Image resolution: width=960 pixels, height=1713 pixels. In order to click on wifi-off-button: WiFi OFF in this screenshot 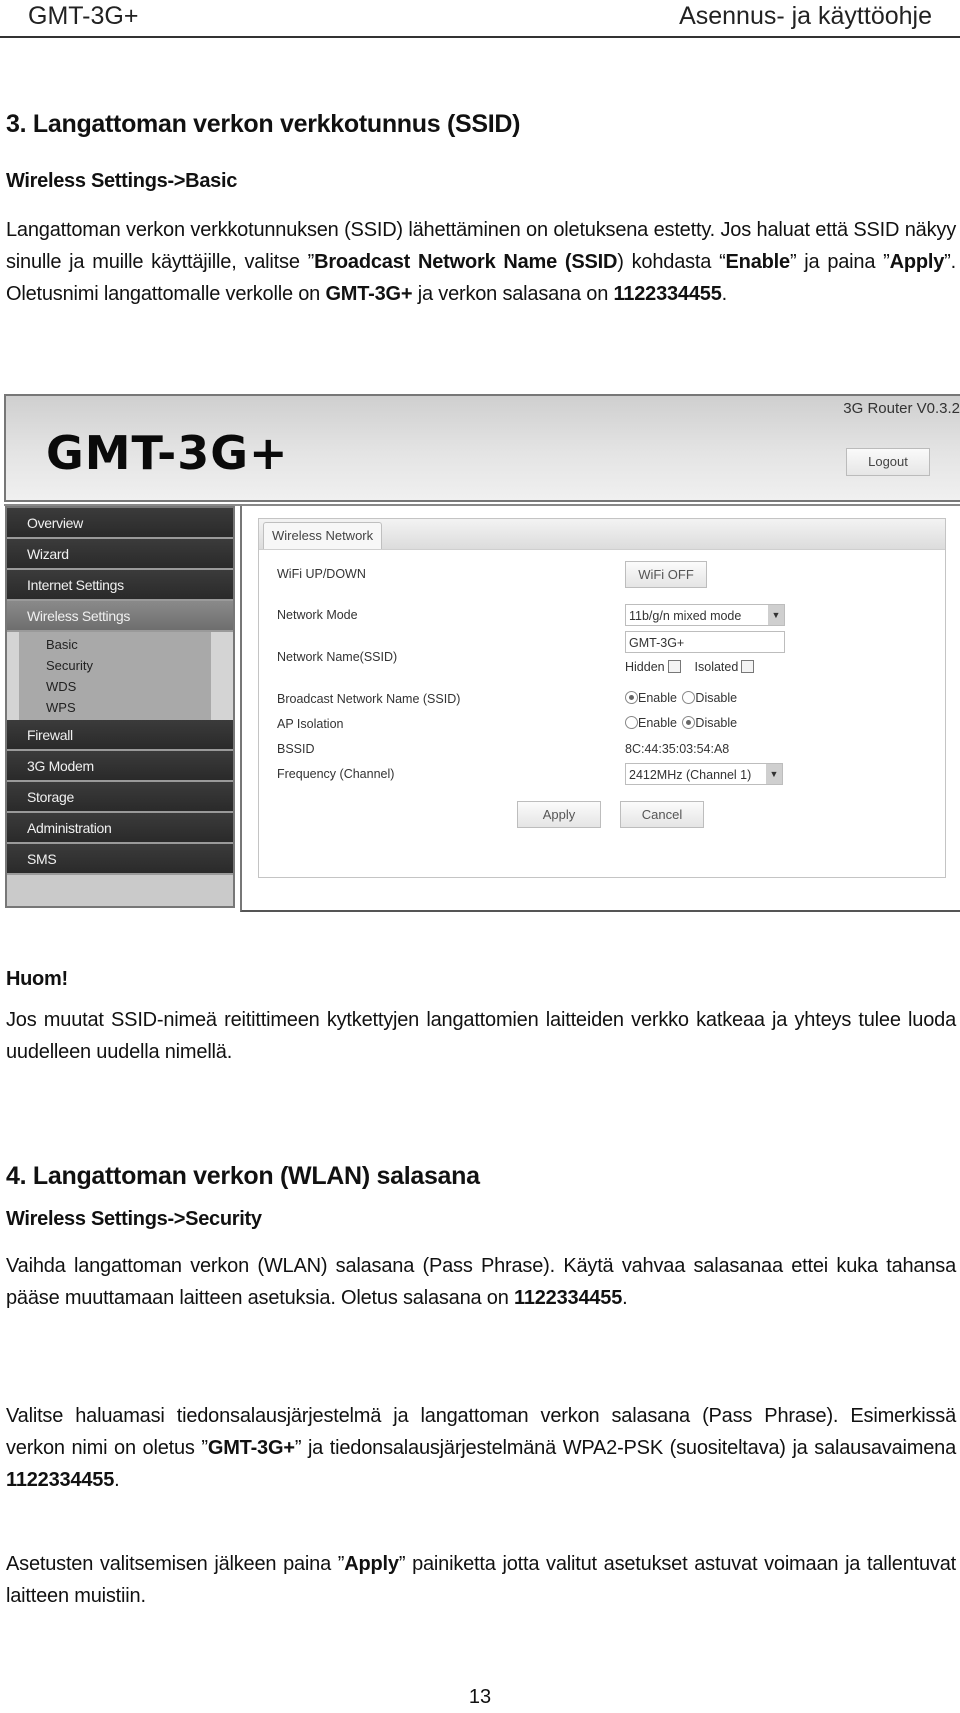, I will do `click(666, 574)`.